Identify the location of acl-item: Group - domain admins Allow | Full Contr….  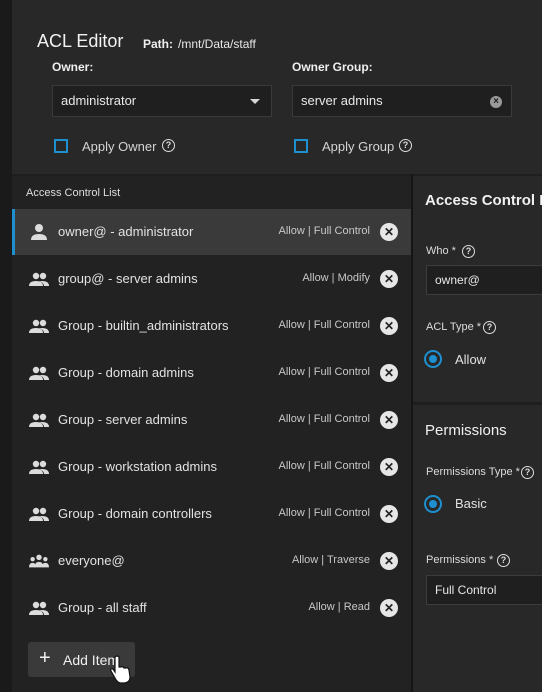
(211, 373).